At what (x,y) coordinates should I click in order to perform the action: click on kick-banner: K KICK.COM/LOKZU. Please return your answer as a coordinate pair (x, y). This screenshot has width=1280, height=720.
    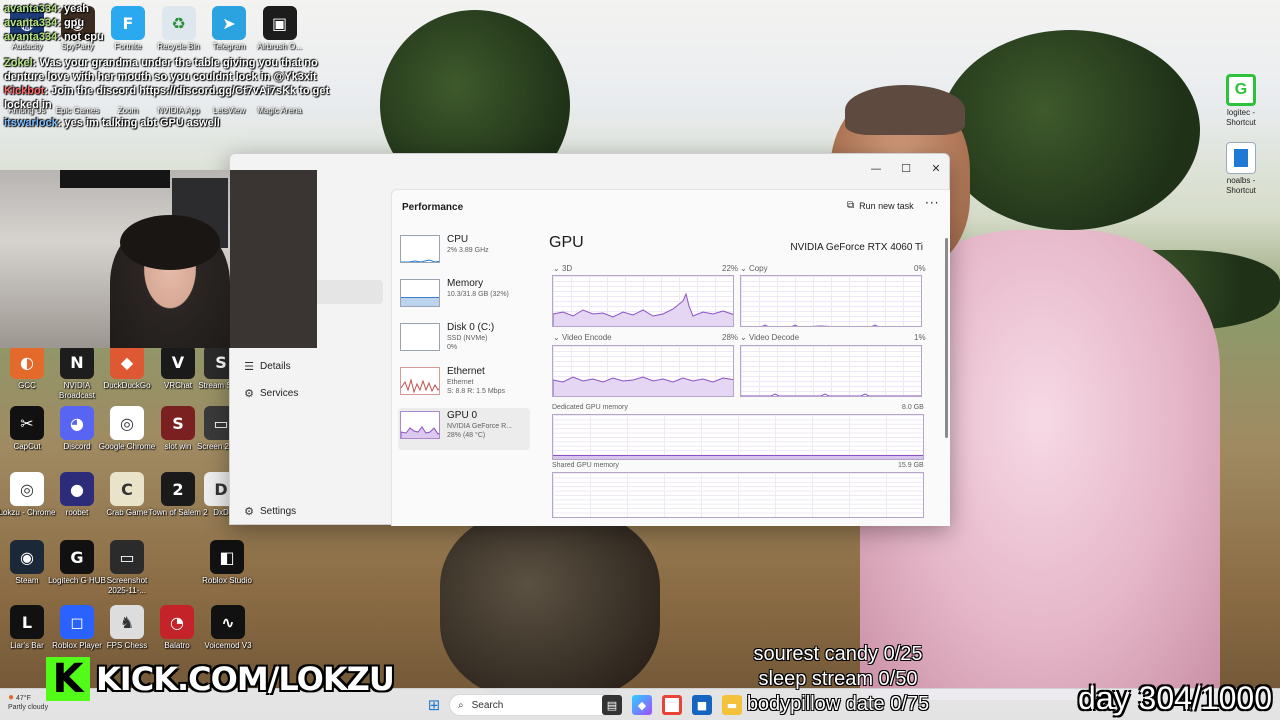
    Looking at the image, I should click on (220, 679).